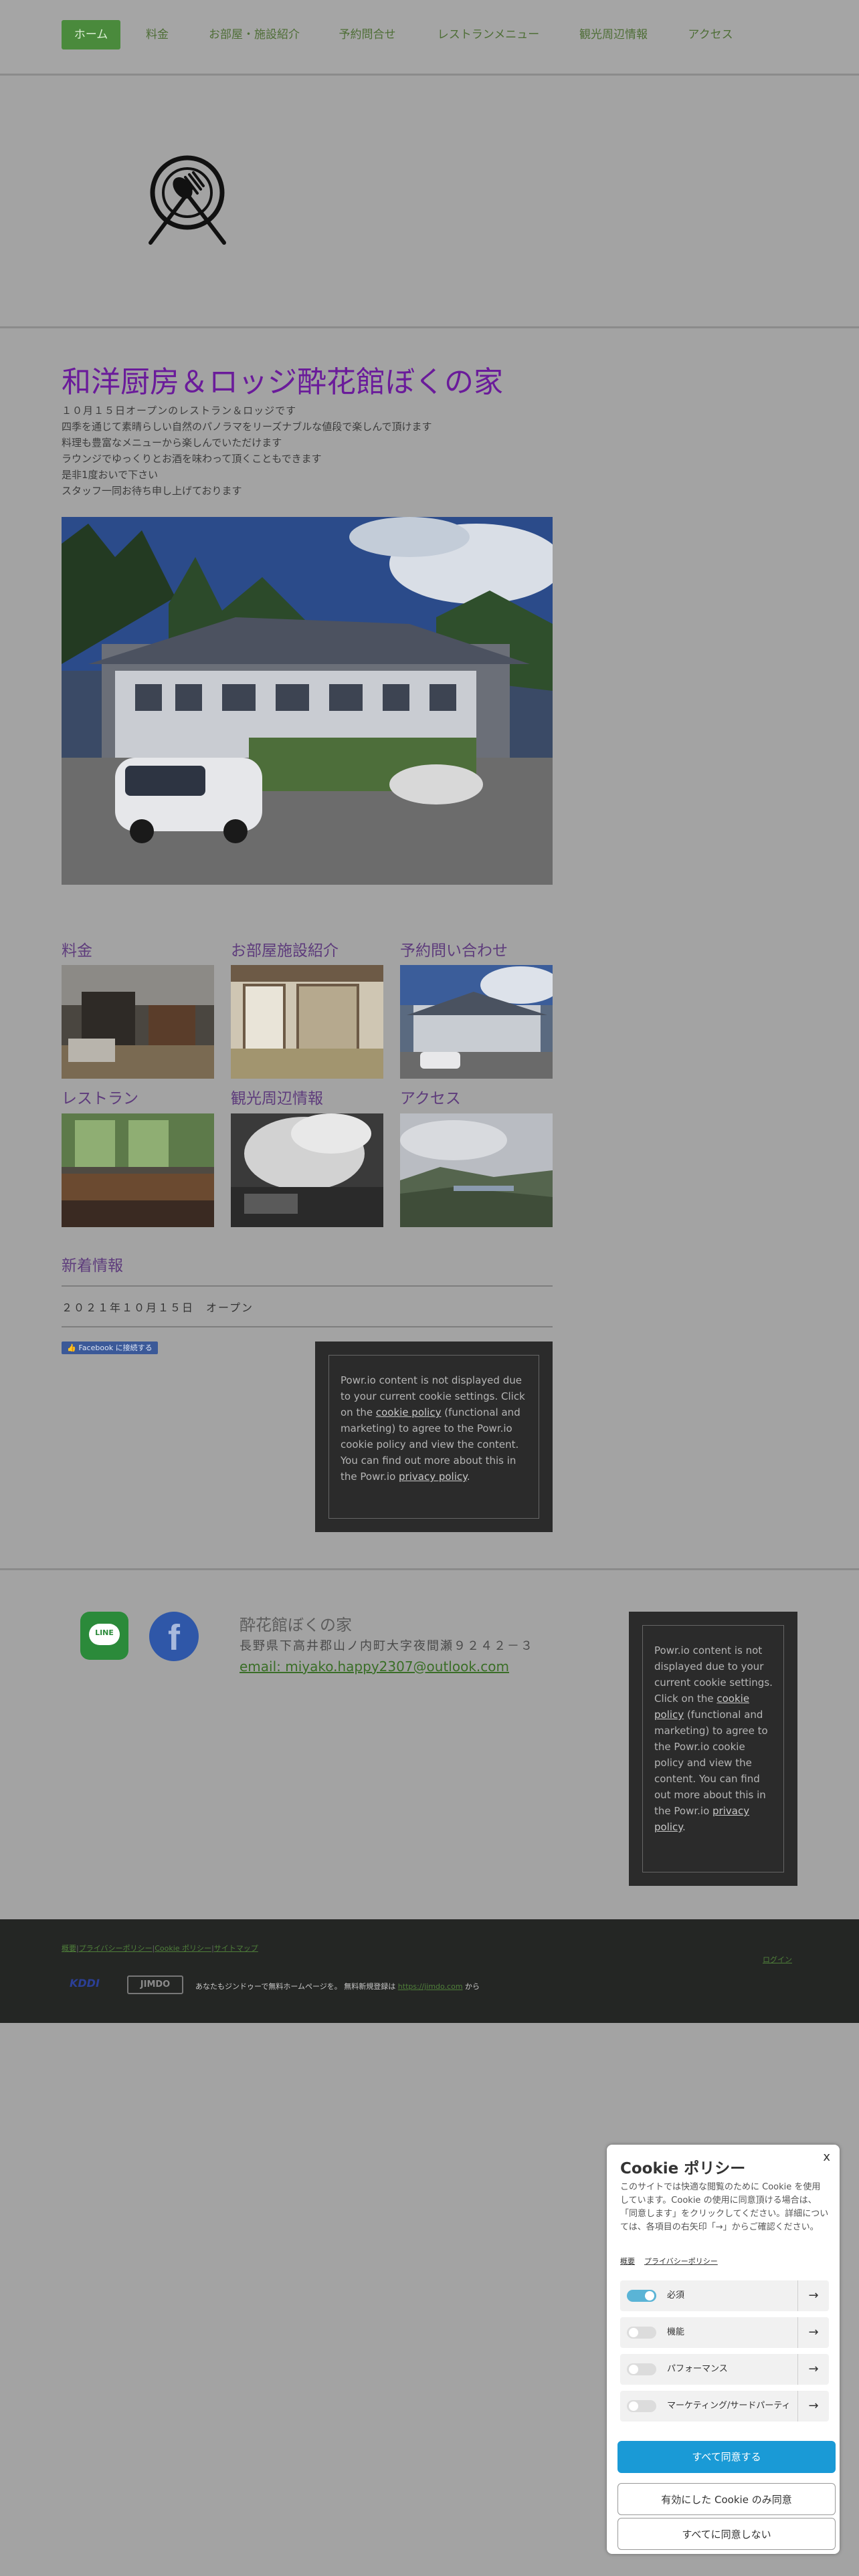  I want to click on tile-photo-rooms, so click(307, 1022).